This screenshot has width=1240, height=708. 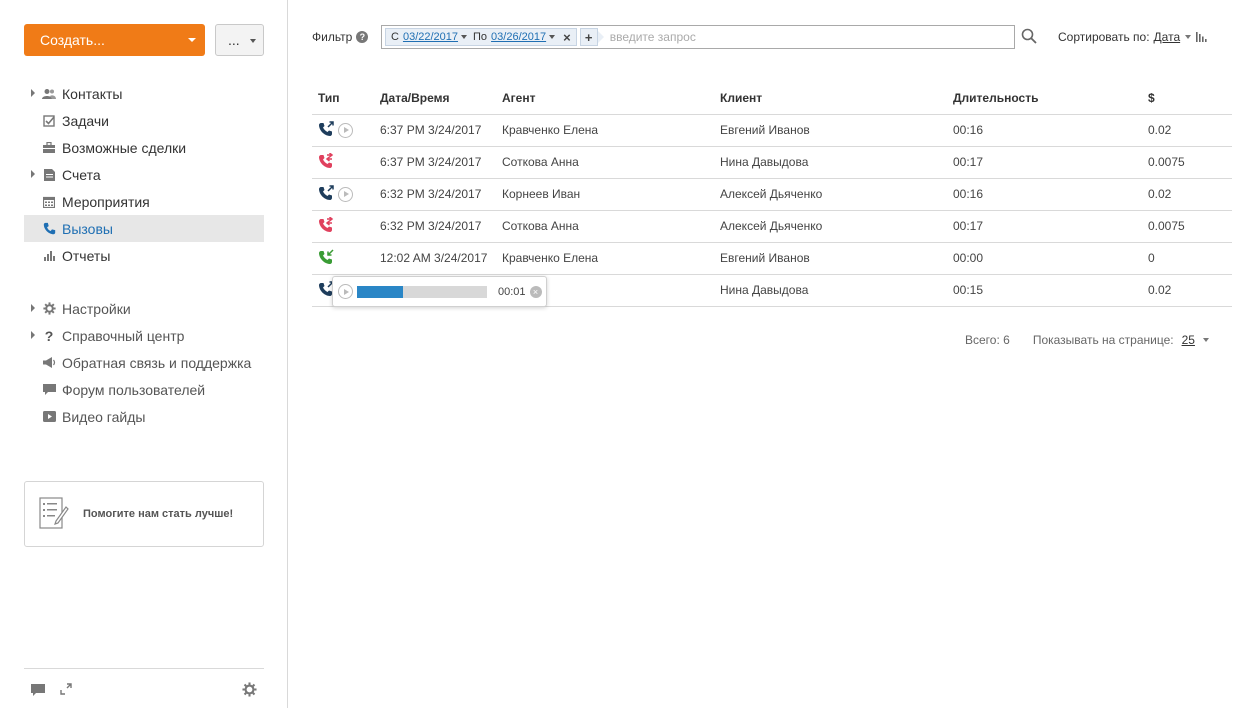 What do you see at coordinates (430, 37) in the screenshot?
I see `date-from-link: 03/22/2017` at bounding box center [430, 37].